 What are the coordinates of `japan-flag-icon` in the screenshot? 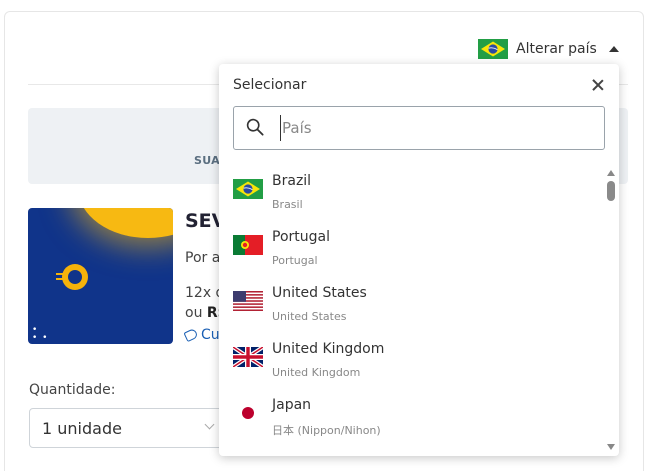 It's located at (248, 413).